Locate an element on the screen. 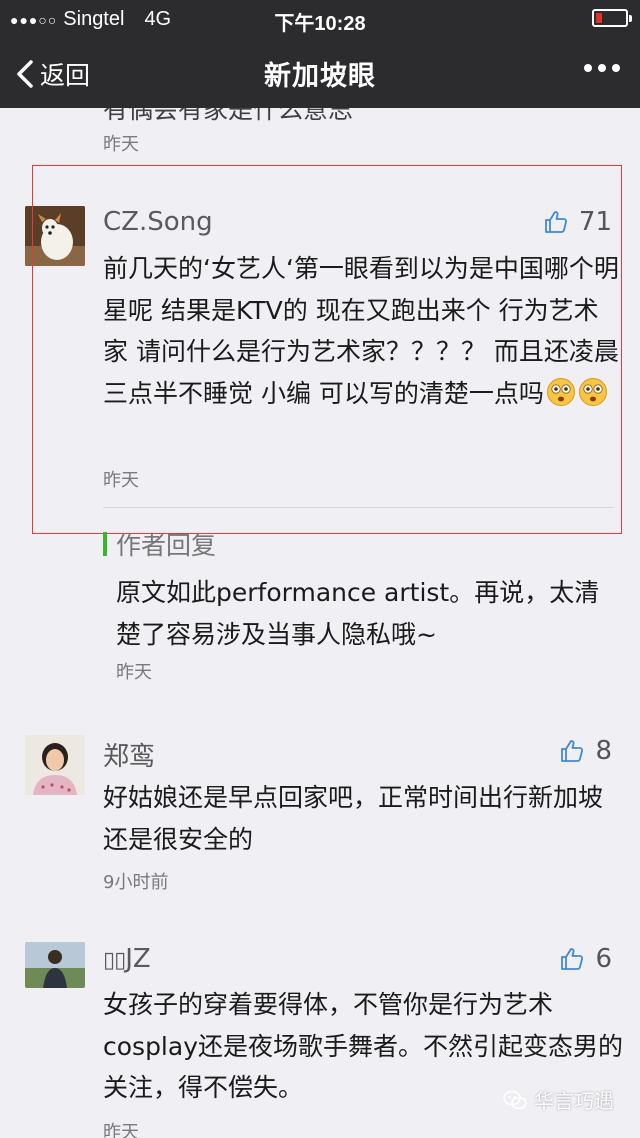 This screenshot has width=640, height=1138. partial-comment-time: 昨天 is located at coordinates (121, 144).